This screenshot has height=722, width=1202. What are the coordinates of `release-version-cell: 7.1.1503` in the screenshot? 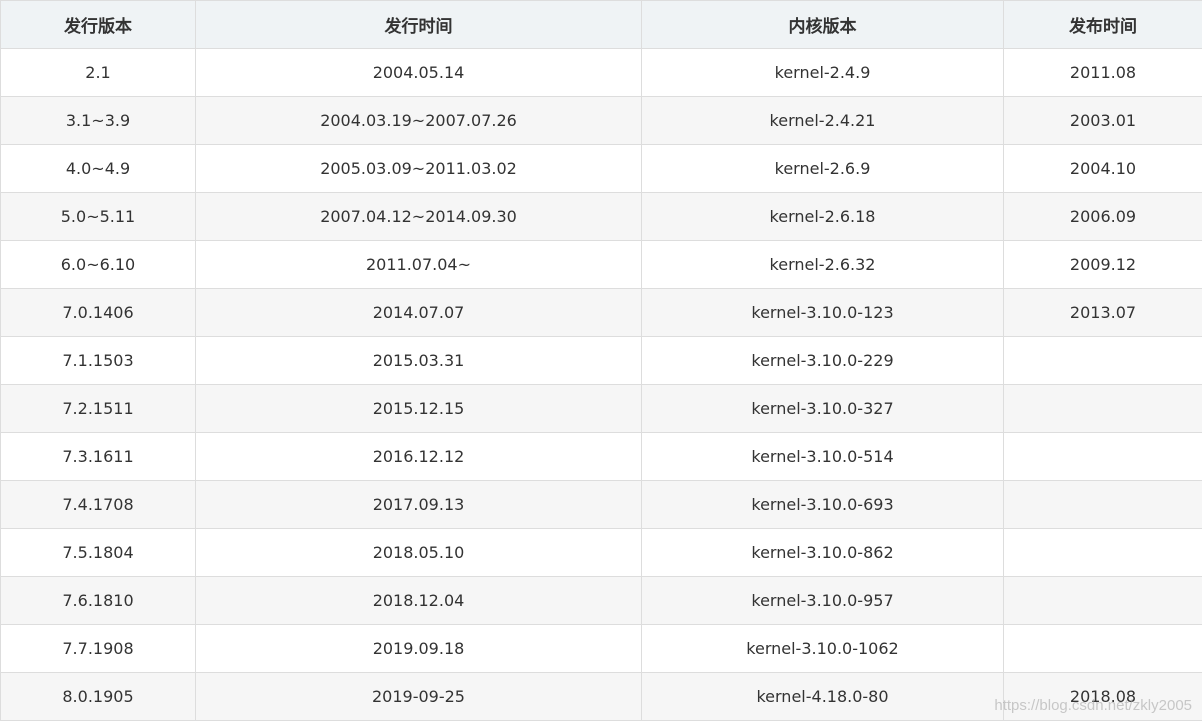 It's located at (98, 360).